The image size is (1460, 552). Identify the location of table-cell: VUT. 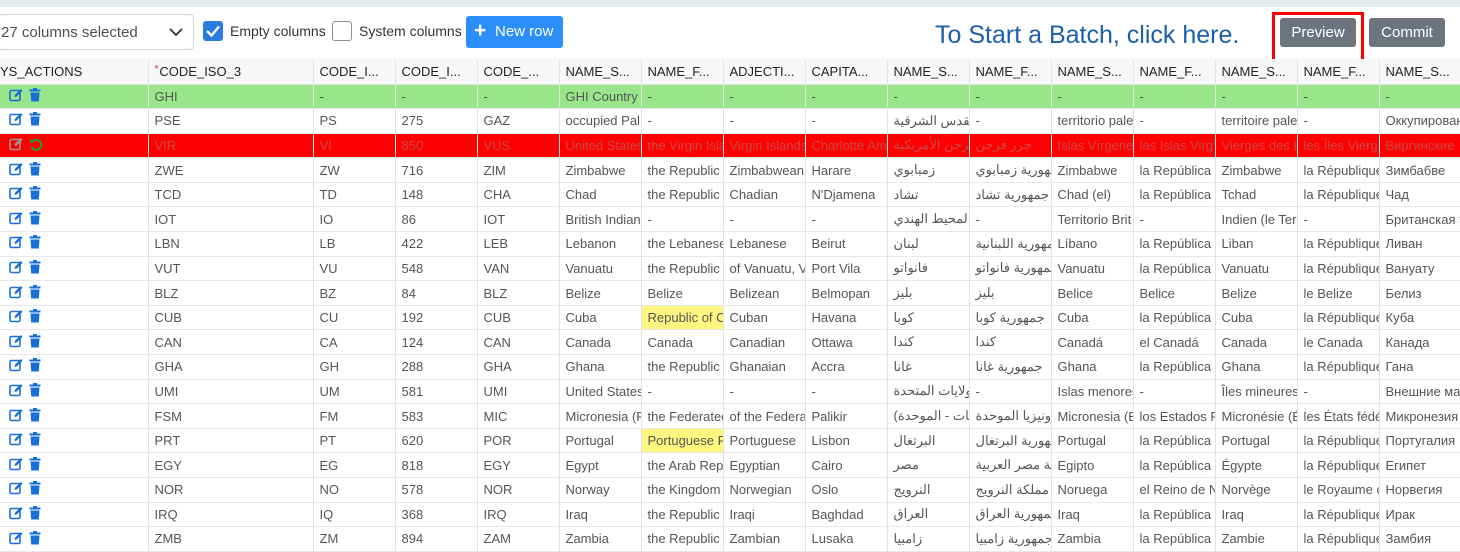
(231, 269).